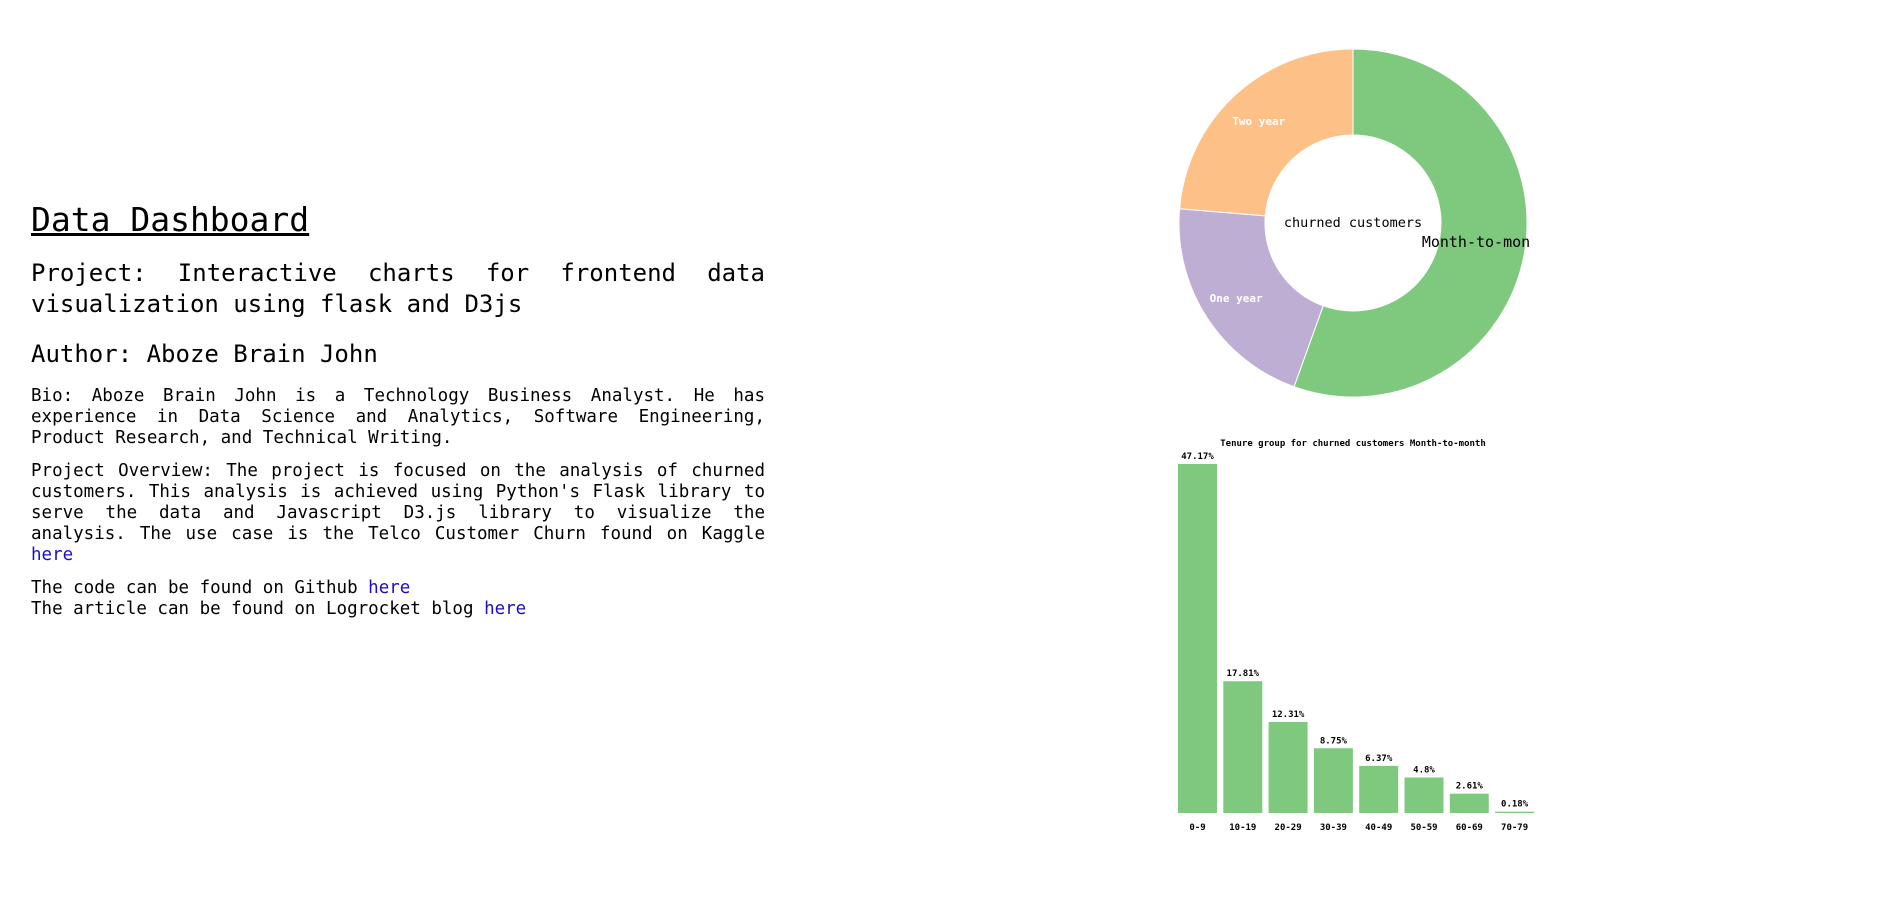  I want to click on bar-axis-label-20-29: 20-29, so click(1288, 828).